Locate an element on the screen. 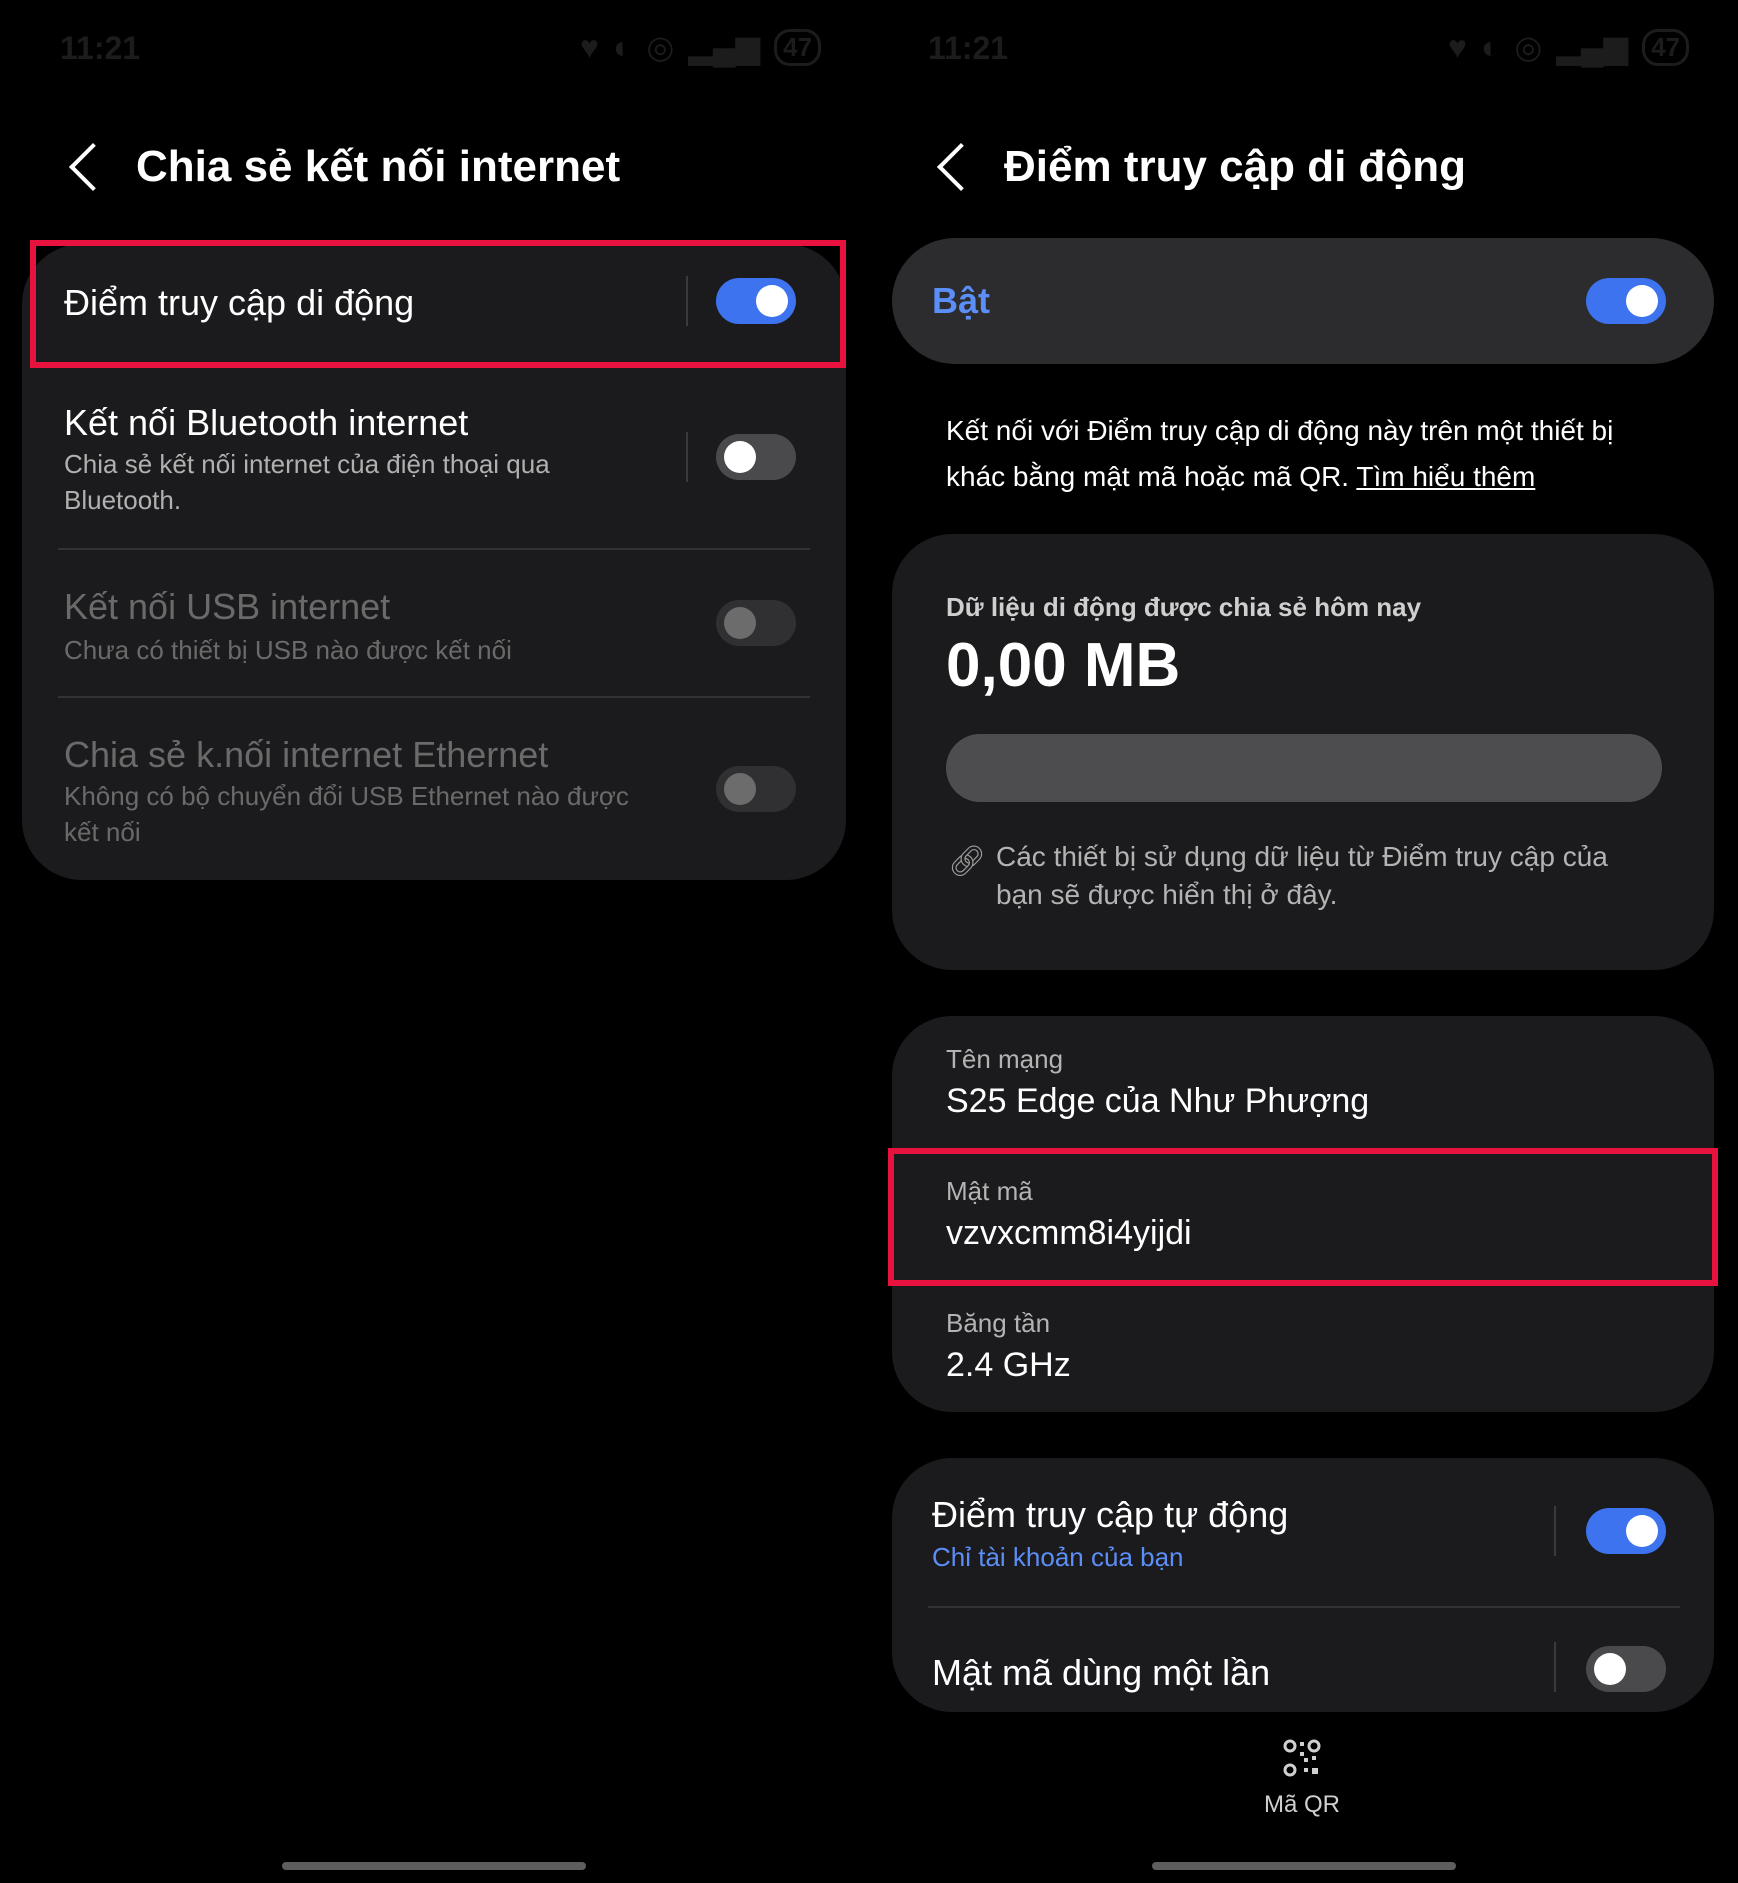 The width and height of the screenshot is (1738, 1883). auto-hotspot-label: Điểm truy cập tự động is located at coordinates (1110, 1514).